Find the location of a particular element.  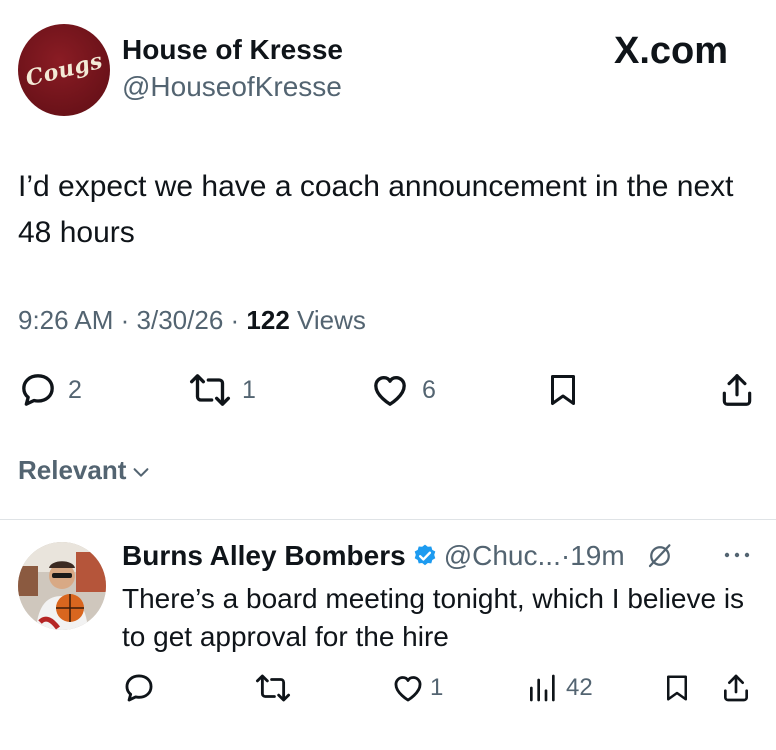

reply-header: Burns Alley Bombers @Chuc... · 19m is located at coordinates (398, 556).